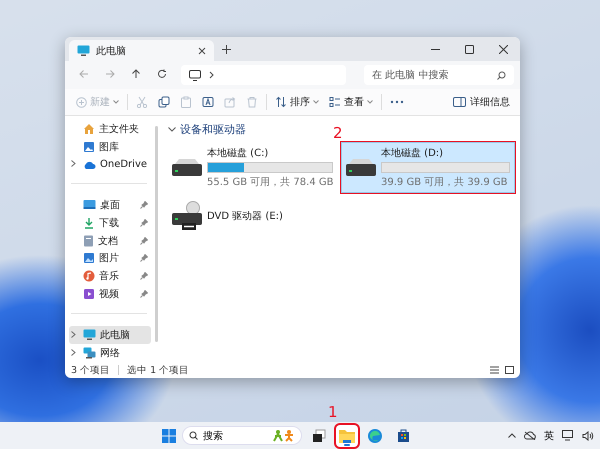 Image resolution: width=600 pixels, height=449 pixels. I want to click on tiles-view-icon, so click(509, 370).